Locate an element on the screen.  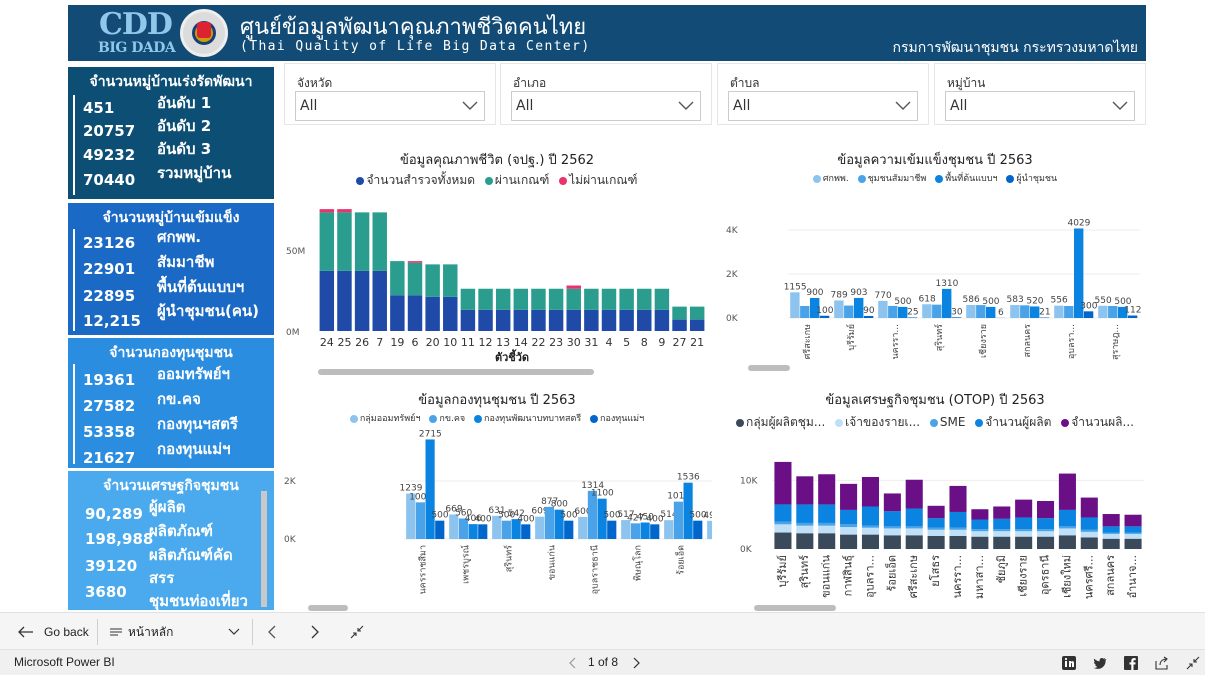
data-label: 2715 is located at coordinates (430, 434).